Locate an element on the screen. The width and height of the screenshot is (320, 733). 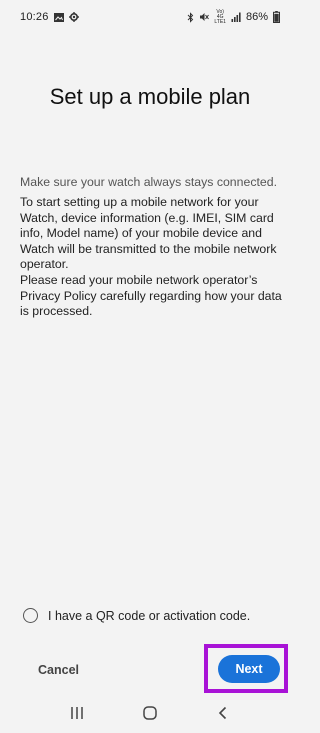
home-icon is located at coordinates (150, 713).